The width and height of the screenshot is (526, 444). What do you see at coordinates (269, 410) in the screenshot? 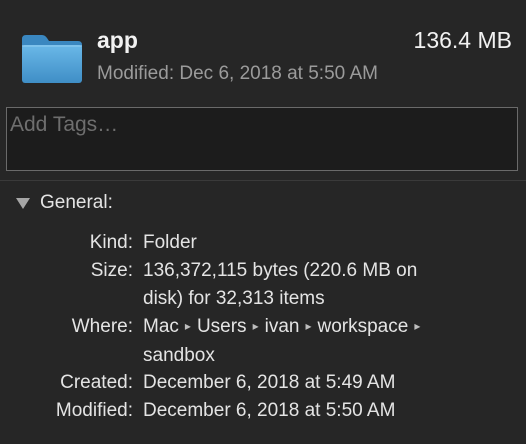
I see `modified-value: December 6, 2018 at 5:50 AM` at bounding box center [269, 410].